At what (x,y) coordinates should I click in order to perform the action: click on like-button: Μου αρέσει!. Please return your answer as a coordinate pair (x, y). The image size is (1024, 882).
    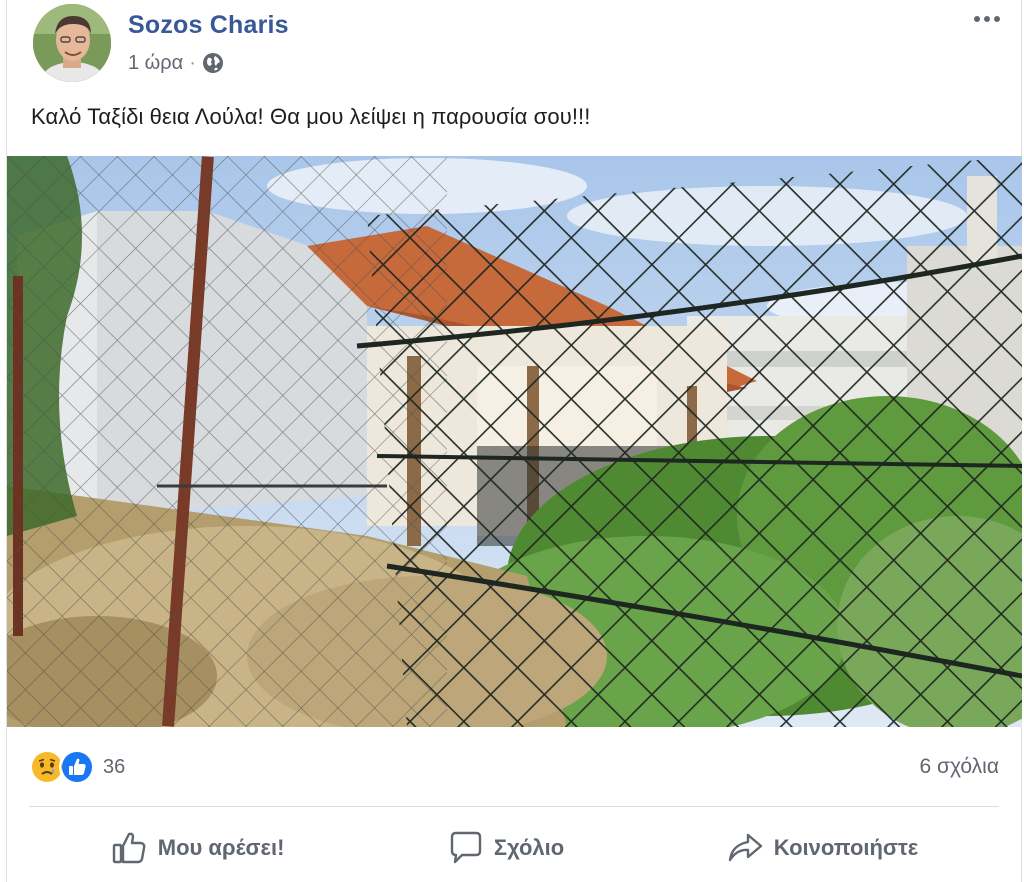
    Looking at the image, I should click on (197, 848).